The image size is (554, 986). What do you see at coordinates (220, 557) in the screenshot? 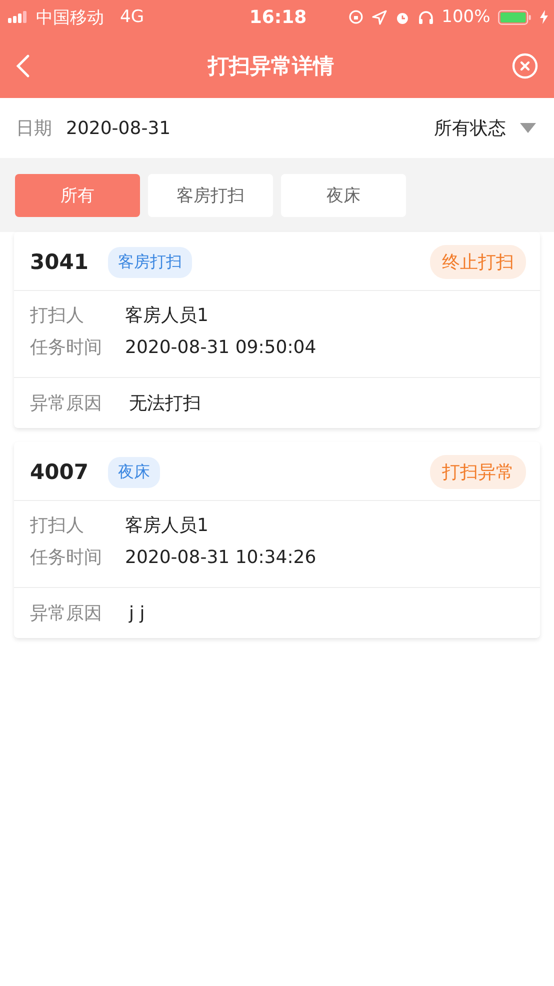
I see `field-value: 2020-08-31 10:34:26` at bounding box center [220, 557].